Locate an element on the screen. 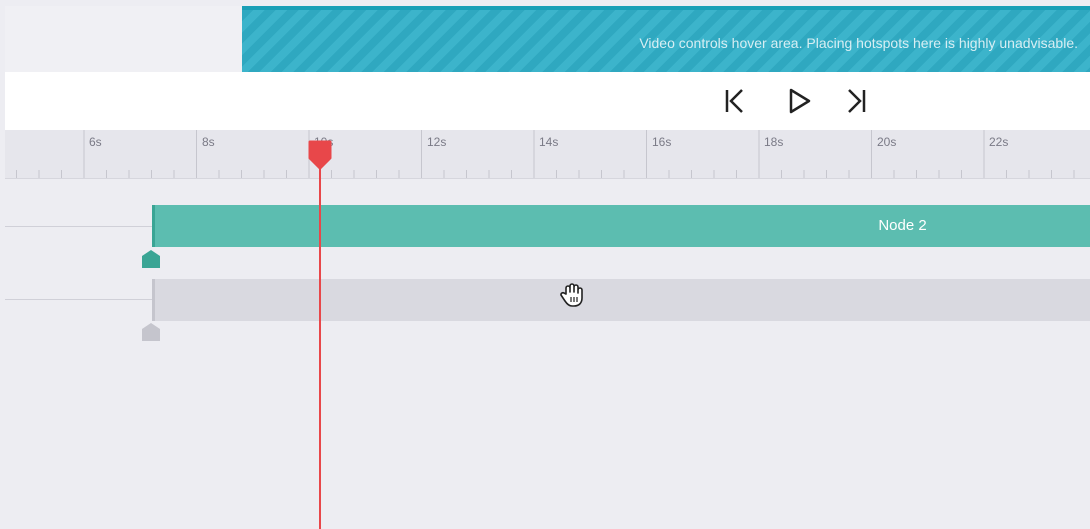 The height and width of the screenshot is (529, 1090). ruler-label: 20s is located at coordinates (887, 142).